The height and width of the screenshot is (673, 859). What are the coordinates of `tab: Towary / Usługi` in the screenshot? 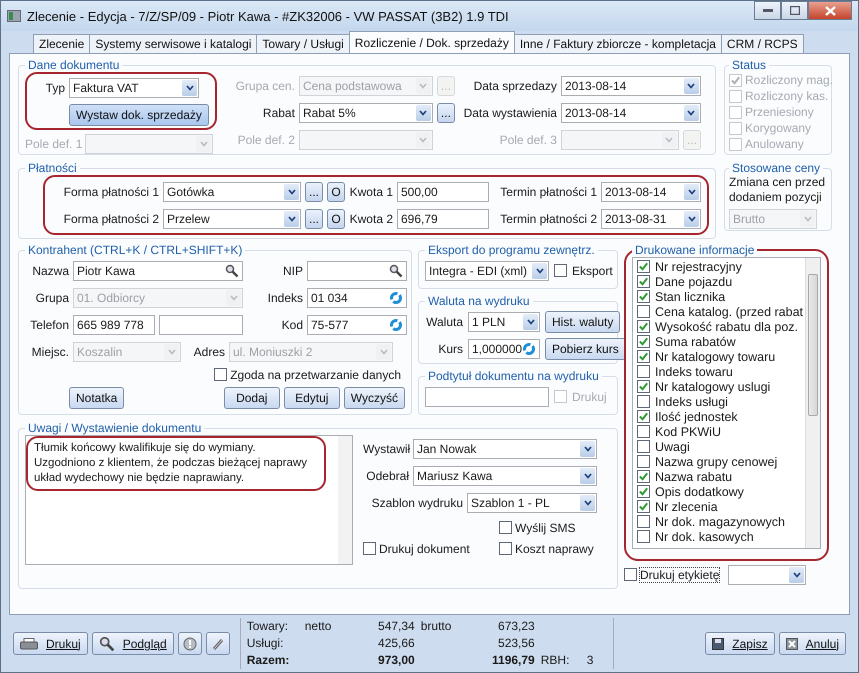 It's located at (303, 43).